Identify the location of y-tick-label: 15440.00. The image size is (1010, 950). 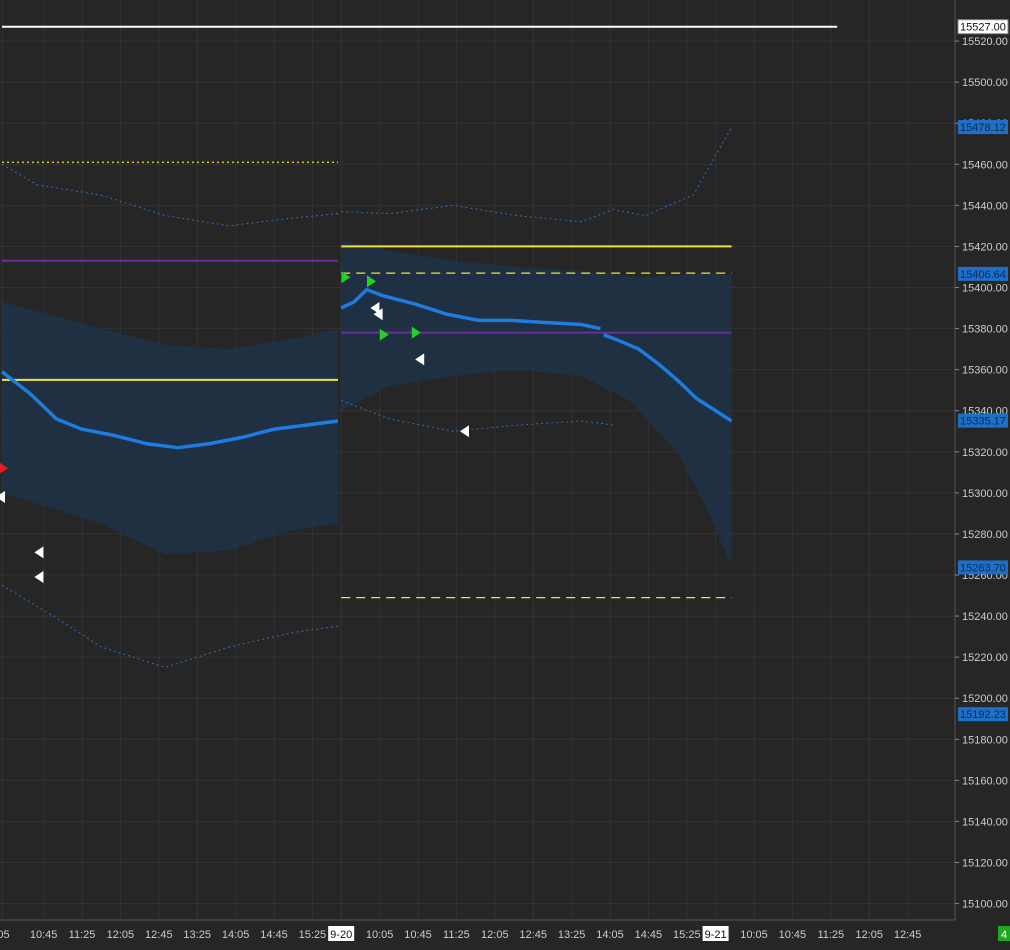
(985, 206).